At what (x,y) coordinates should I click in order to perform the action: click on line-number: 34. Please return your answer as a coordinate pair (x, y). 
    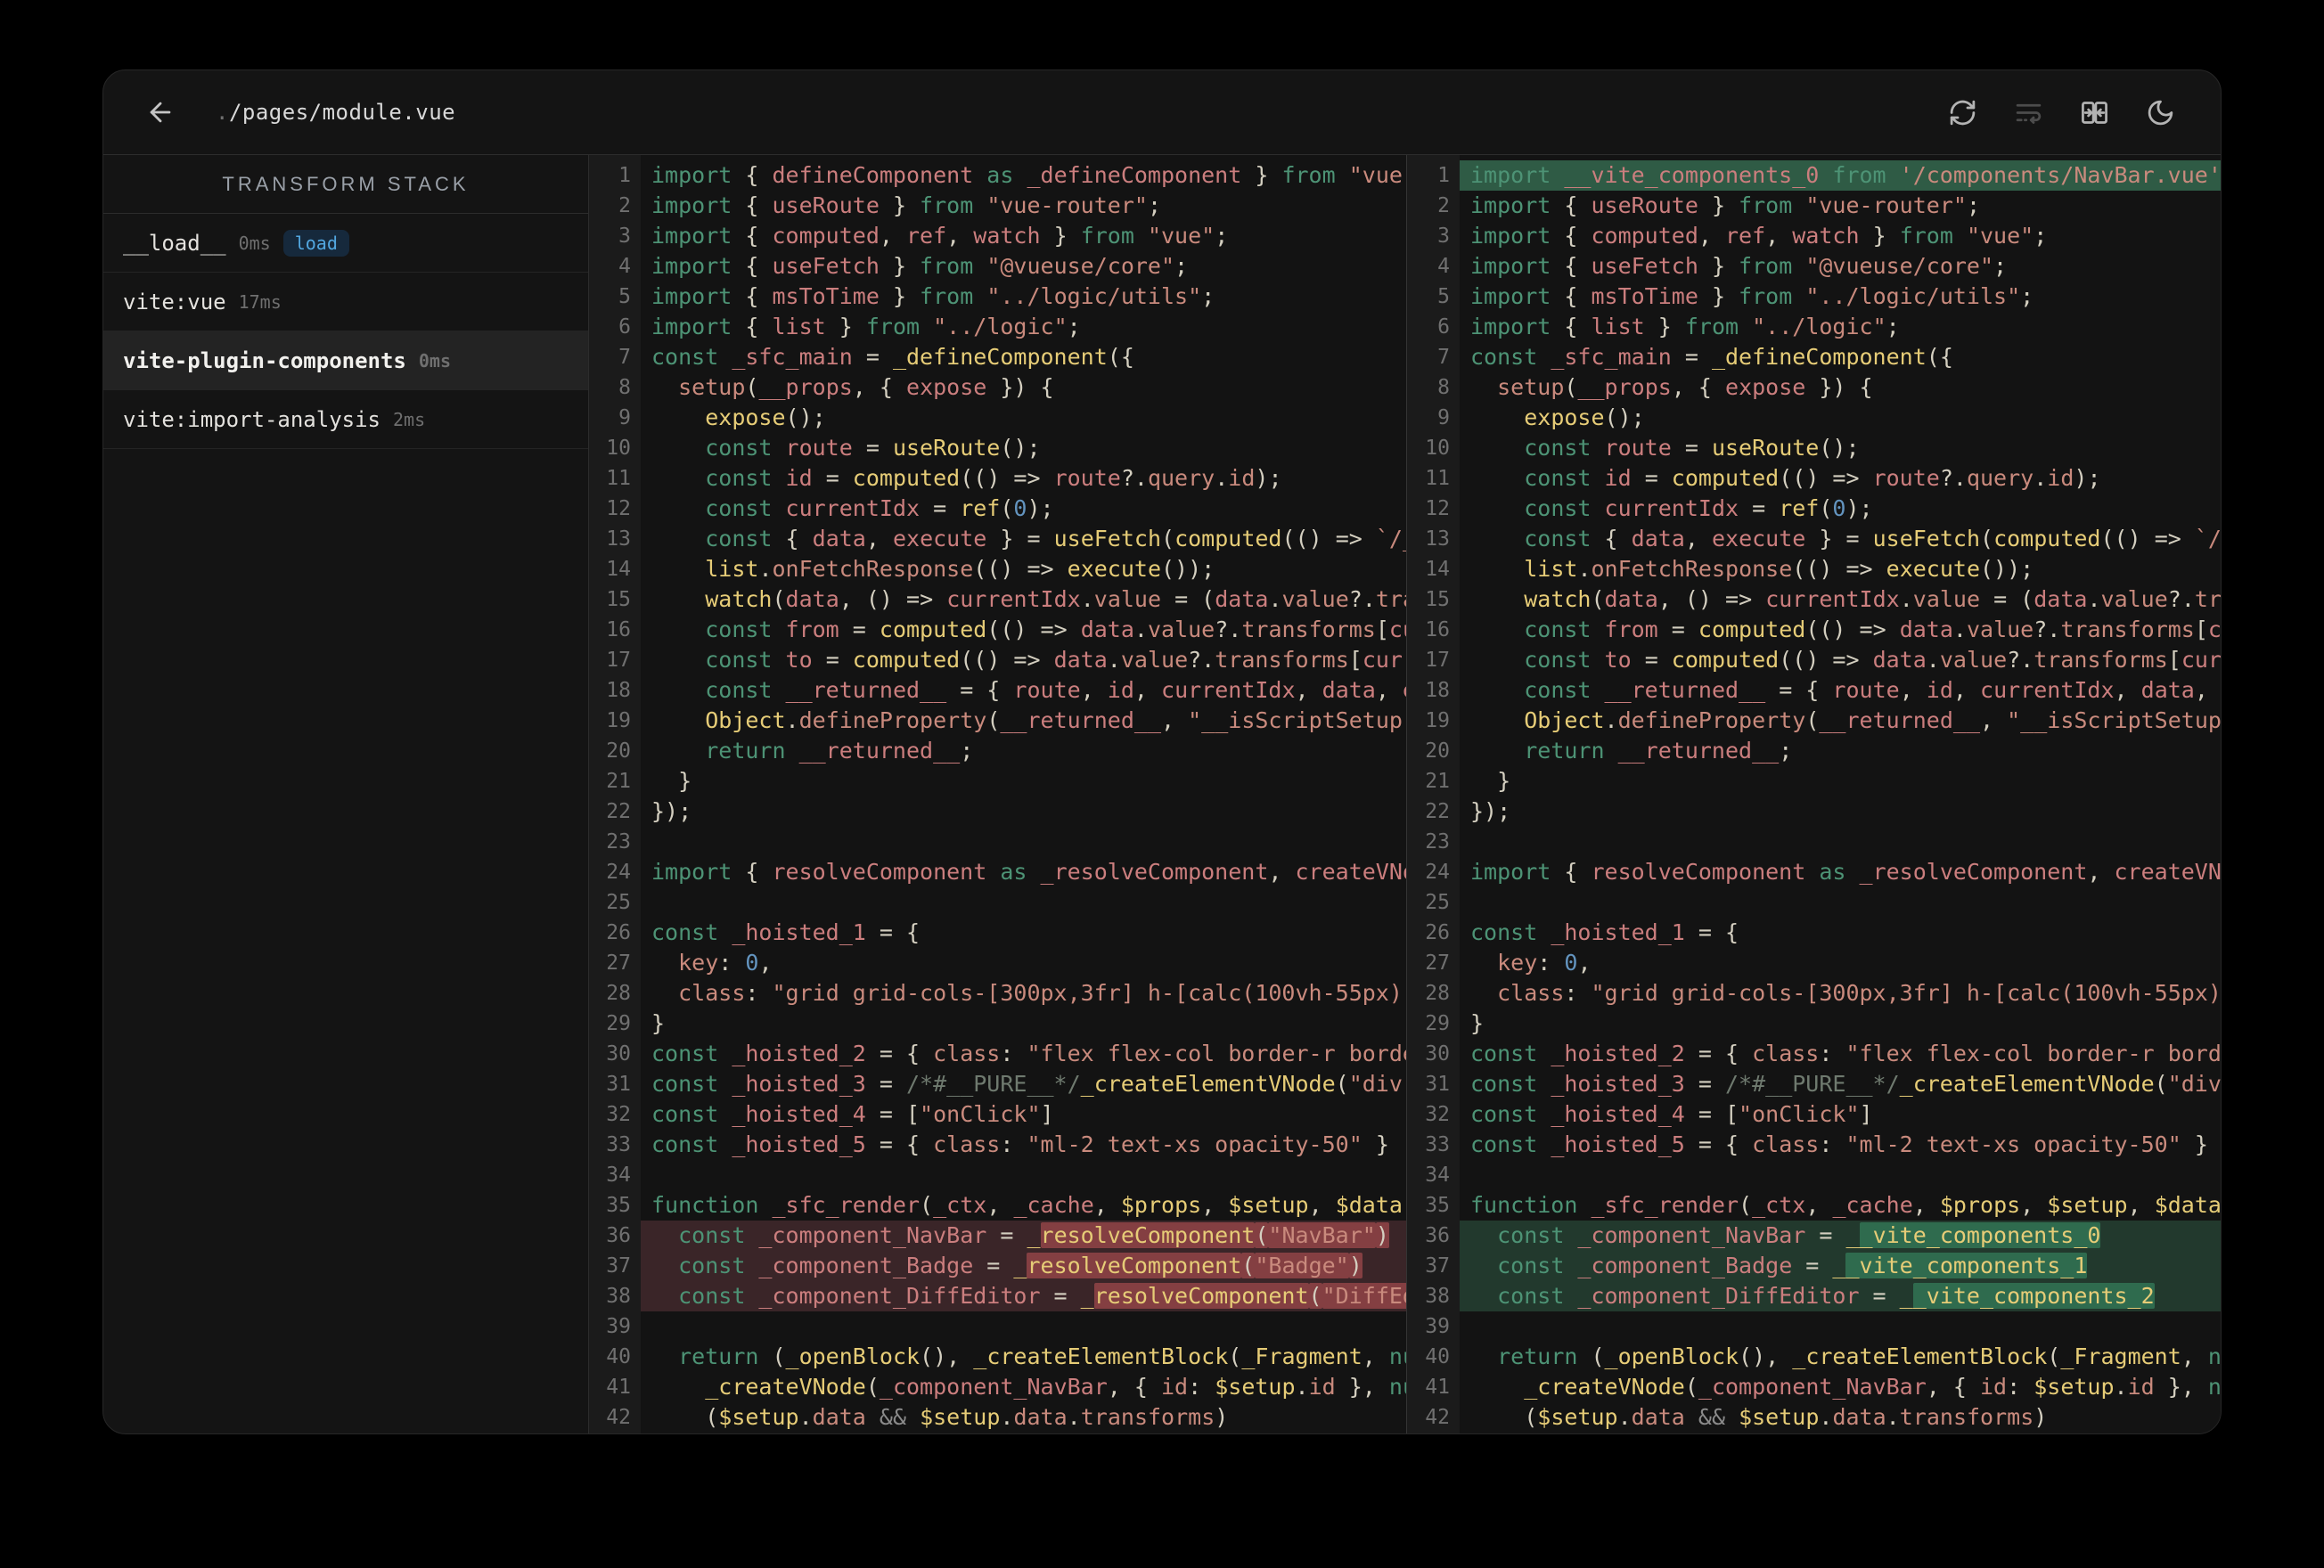
    Looking at the image, I should click on (1433, 1175).